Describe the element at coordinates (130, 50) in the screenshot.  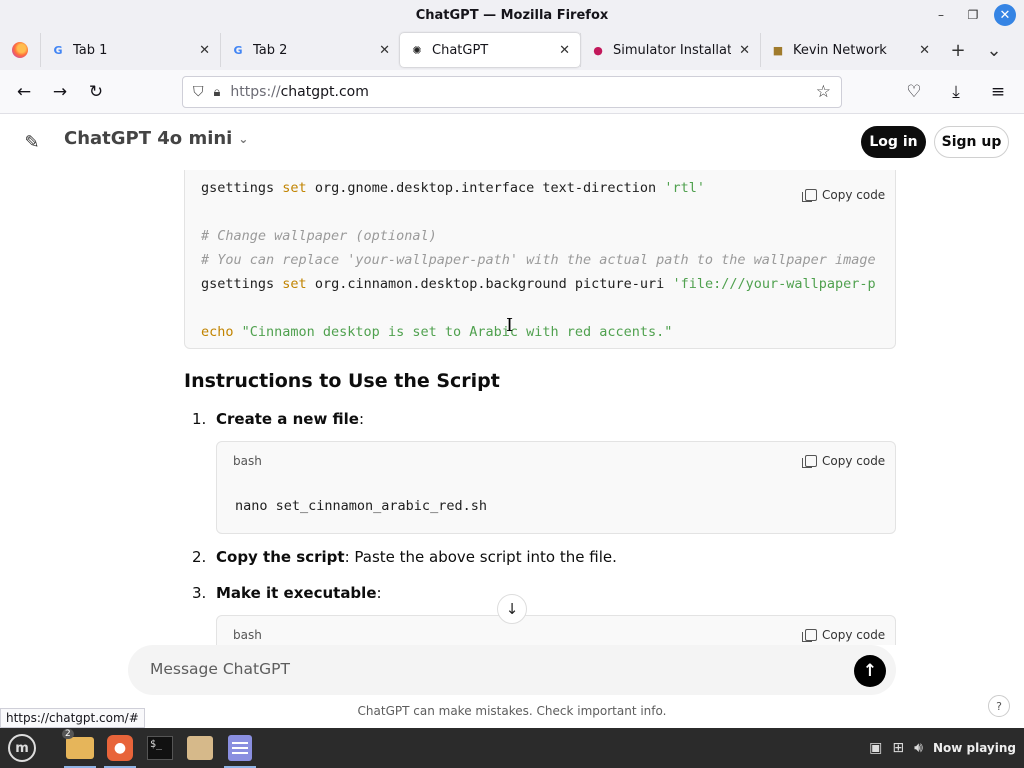
I see `tab-google-1: G Tab 1 ✕` at that location.